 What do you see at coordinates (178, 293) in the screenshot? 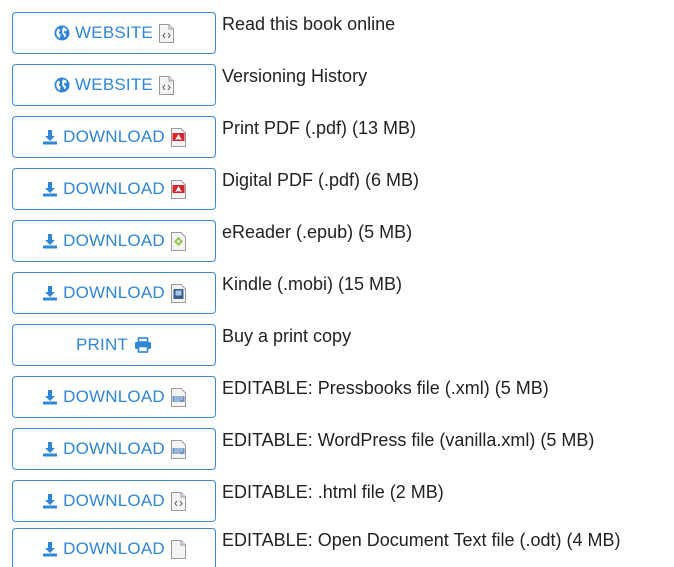
I see `mobi-file-icon` at bounding box center [178, 293].